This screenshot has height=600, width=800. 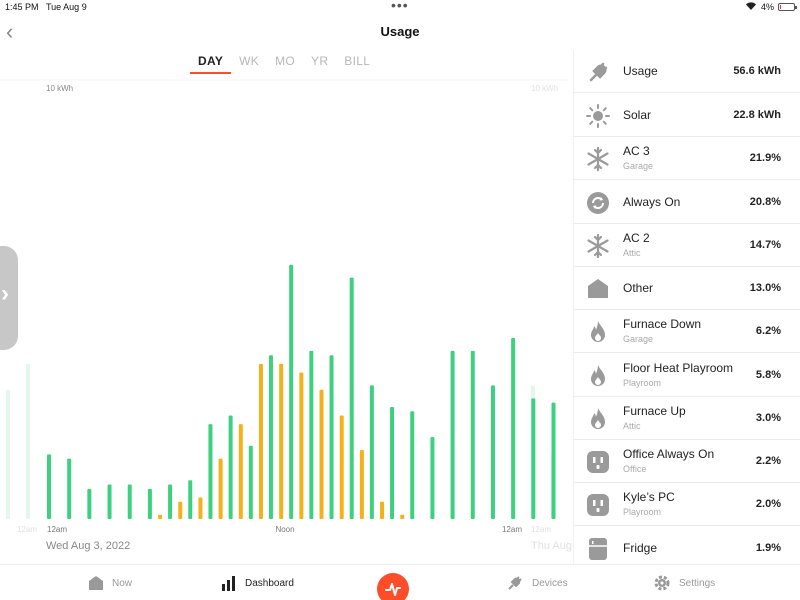 I want to click on device-name: AC 2, so click(x=636, y=238).